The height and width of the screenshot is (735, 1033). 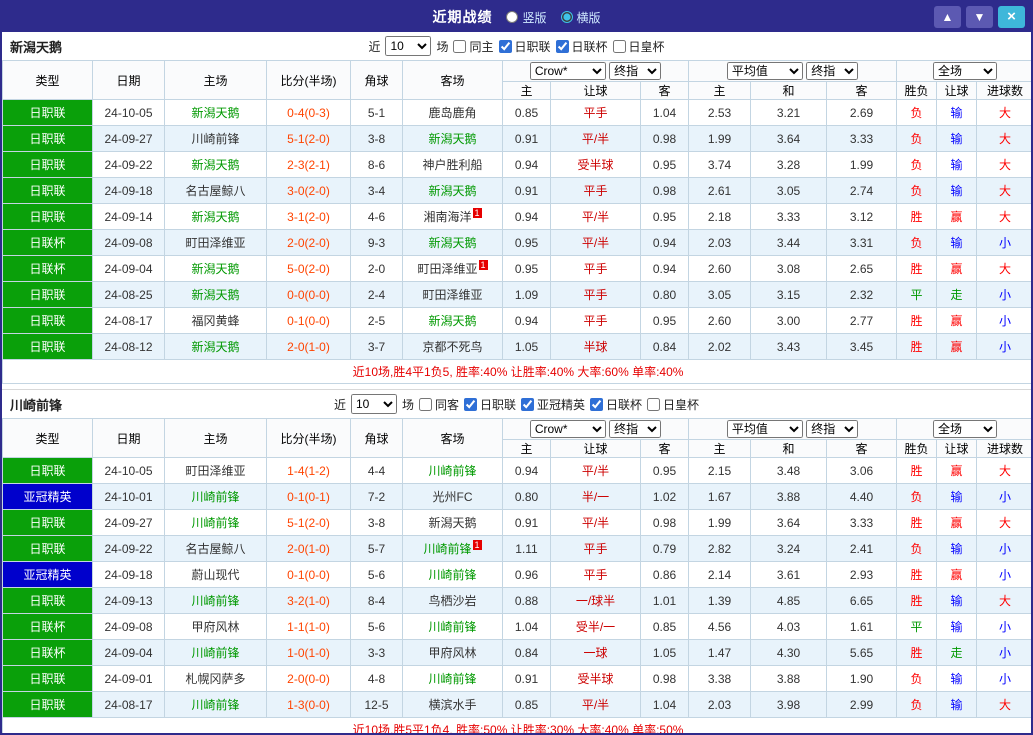 I want to click on team-name: 札幌冈萨多, so click(x=215, y=679).